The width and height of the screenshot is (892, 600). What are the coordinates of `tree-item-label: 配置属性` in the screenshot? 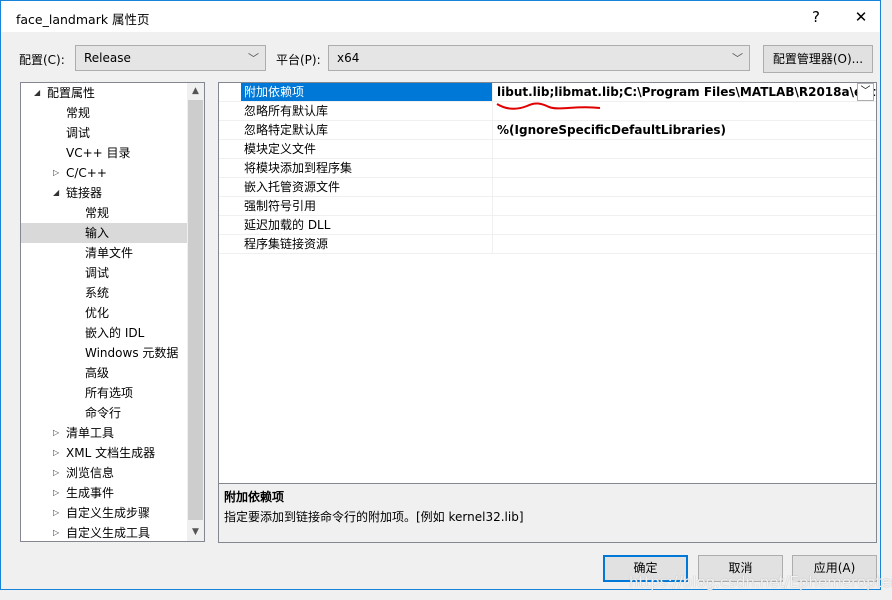 It's located at (71, 93).